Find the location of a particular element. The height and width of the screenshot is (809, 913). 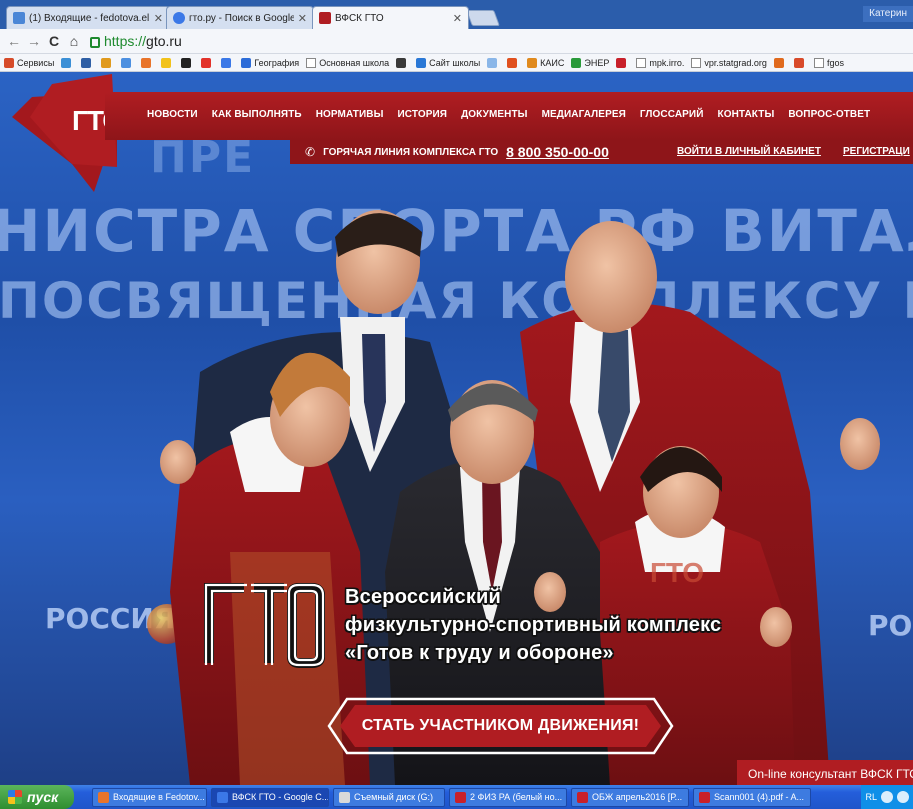

bookmark-item: mpk.irro. is located at coordinates (660, 62).